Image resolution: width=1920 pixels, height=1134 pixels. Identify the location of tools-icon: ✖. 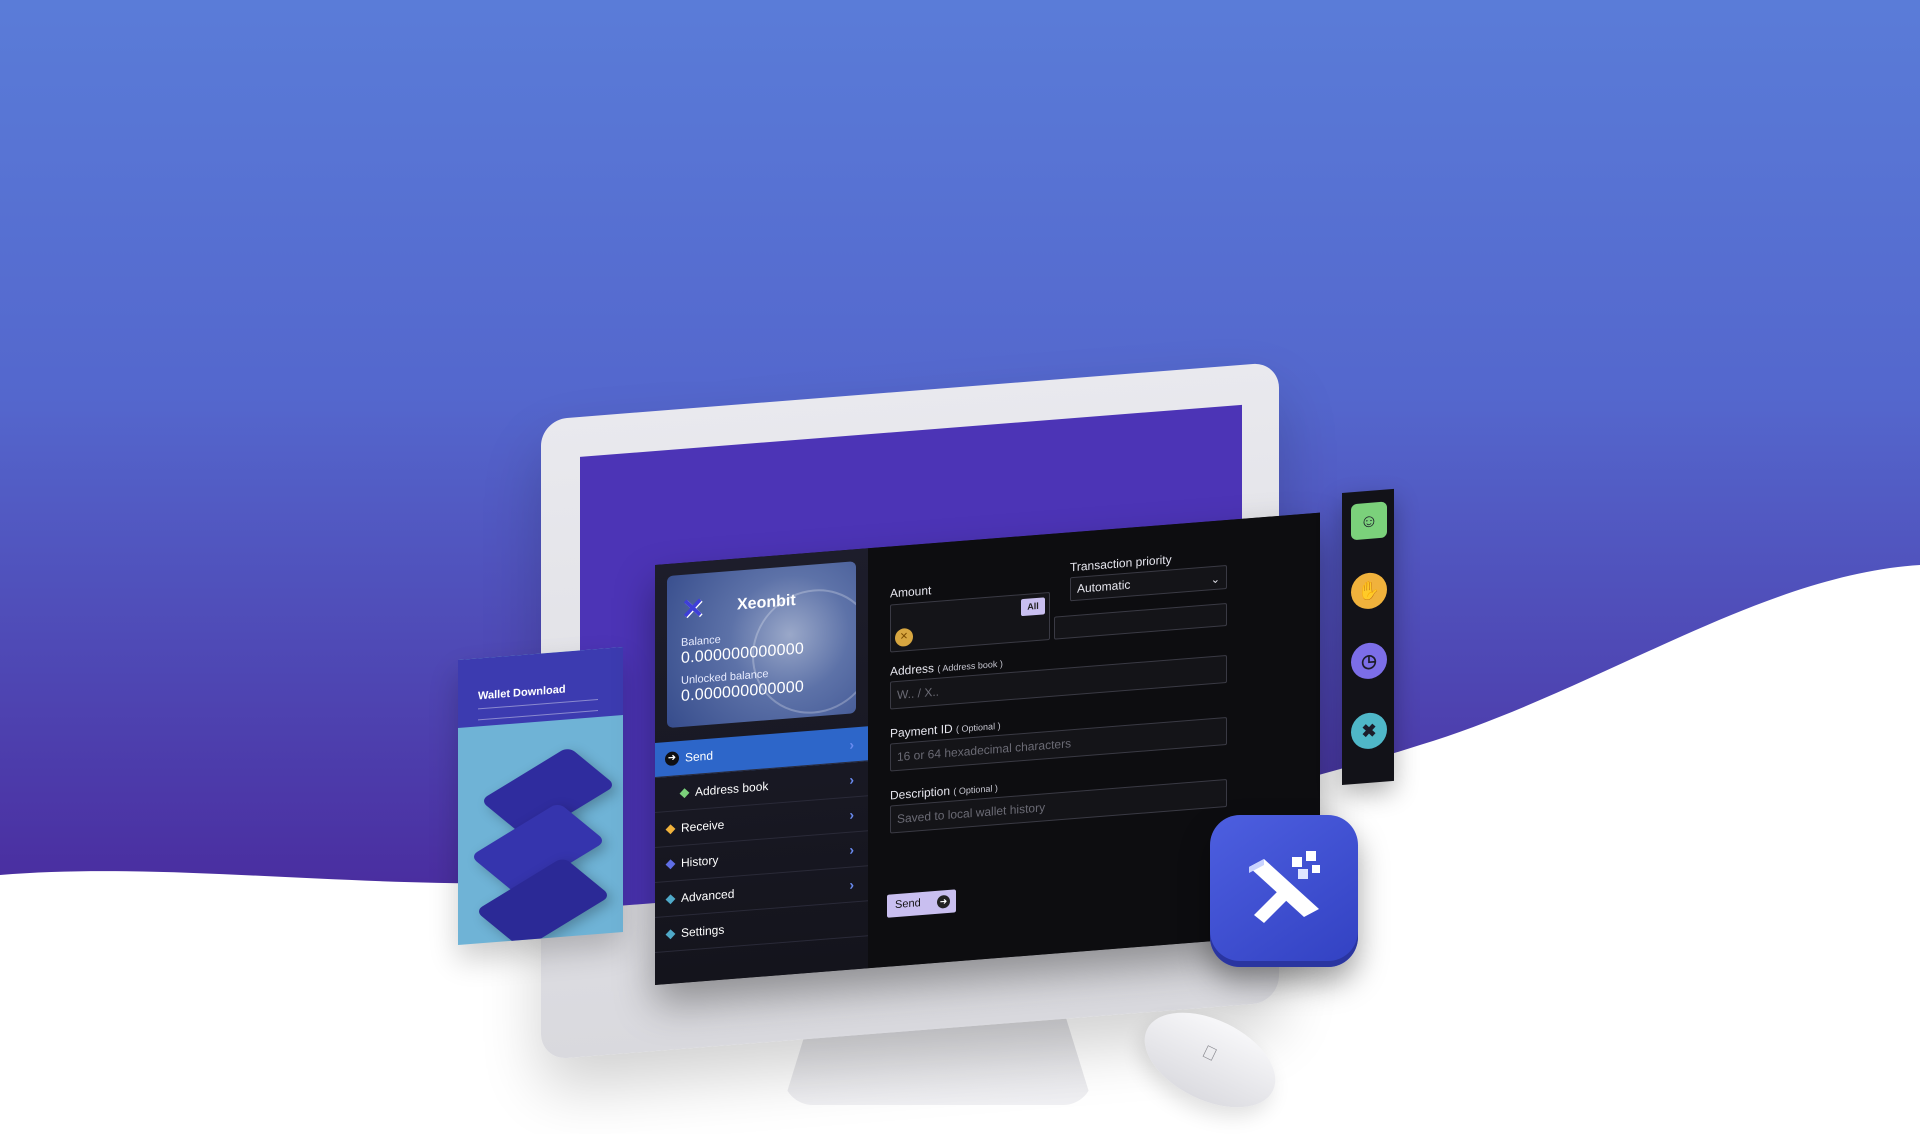
(1369, 731).